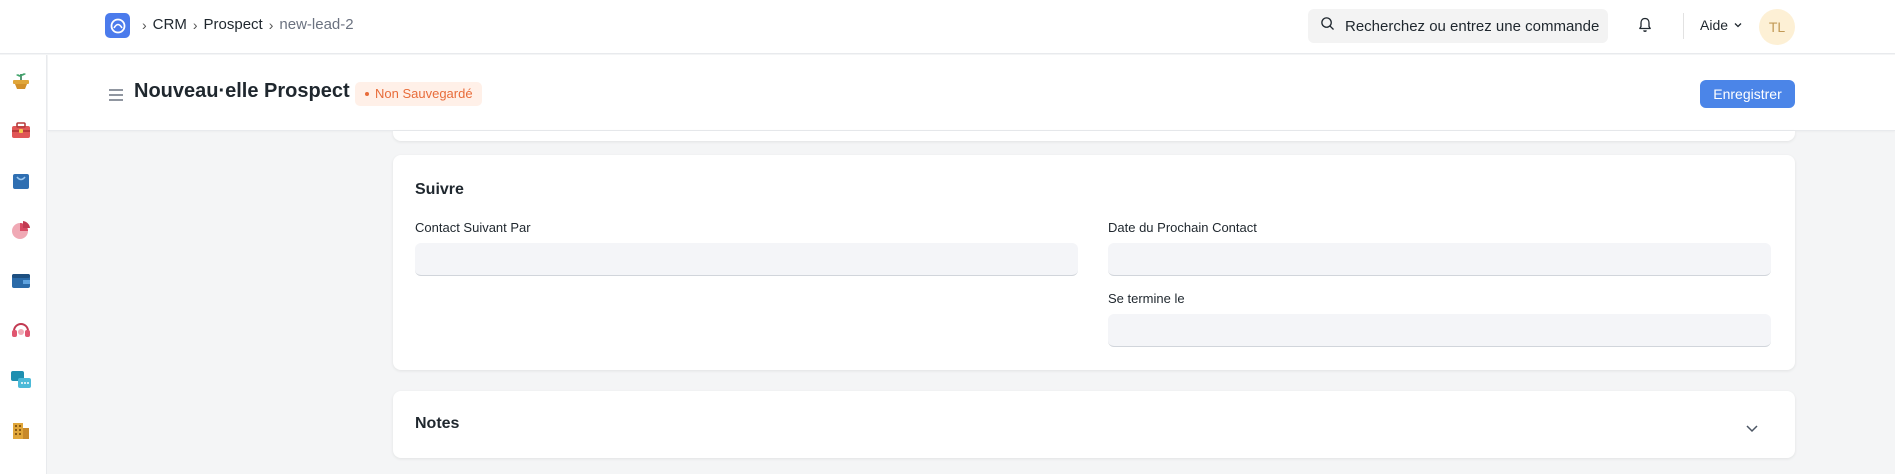 The image size is (1895, 474). What do you see at coordinates (233, 24) in the screenshot?
I see `breadcrumb-prospect: Prospect` at bounding box center [233, 24].